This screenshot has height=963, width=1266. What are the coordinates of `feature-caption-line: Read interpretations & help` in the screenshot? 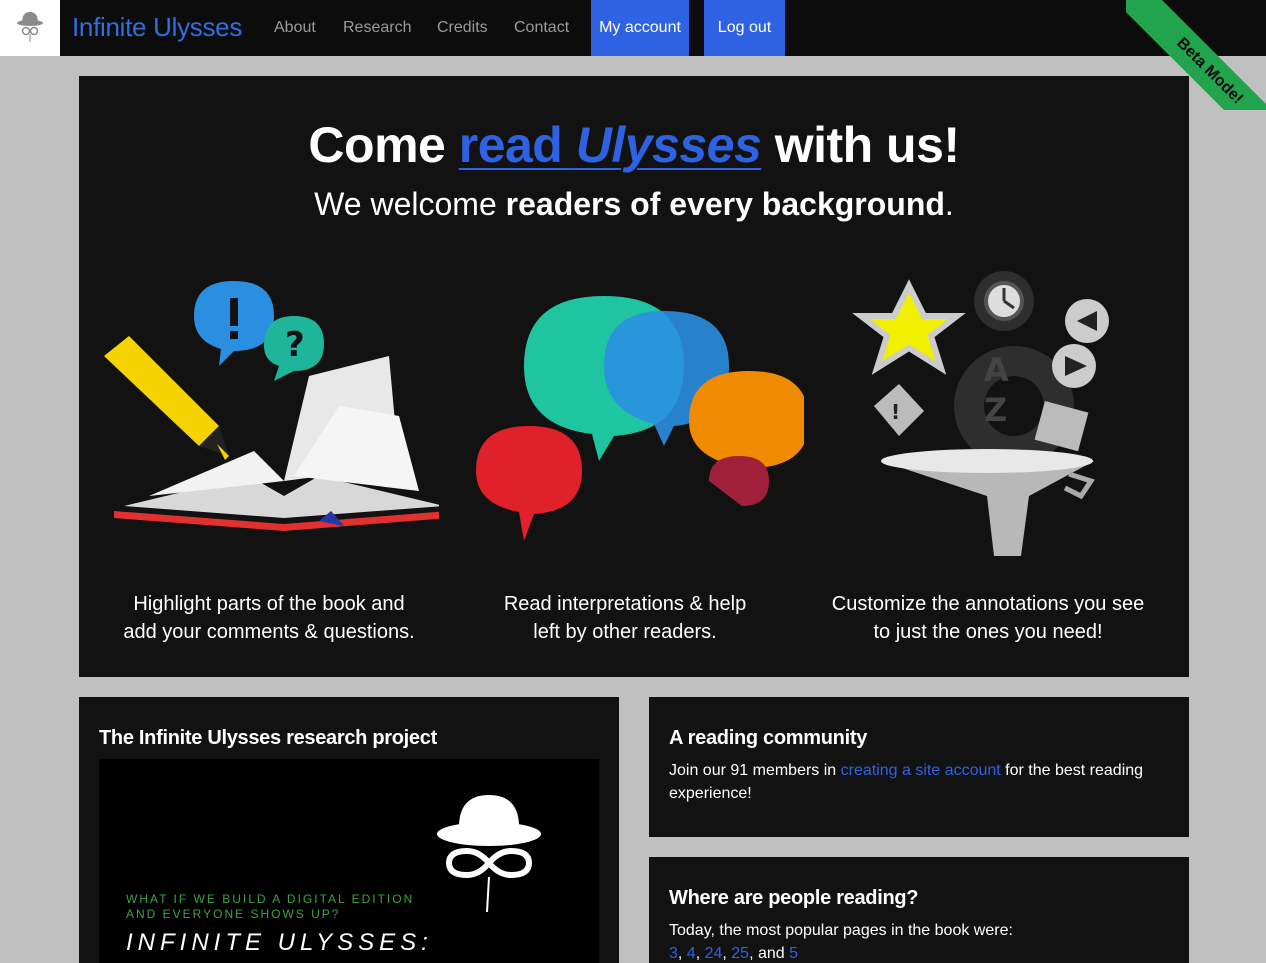 It's located at (625, 604).